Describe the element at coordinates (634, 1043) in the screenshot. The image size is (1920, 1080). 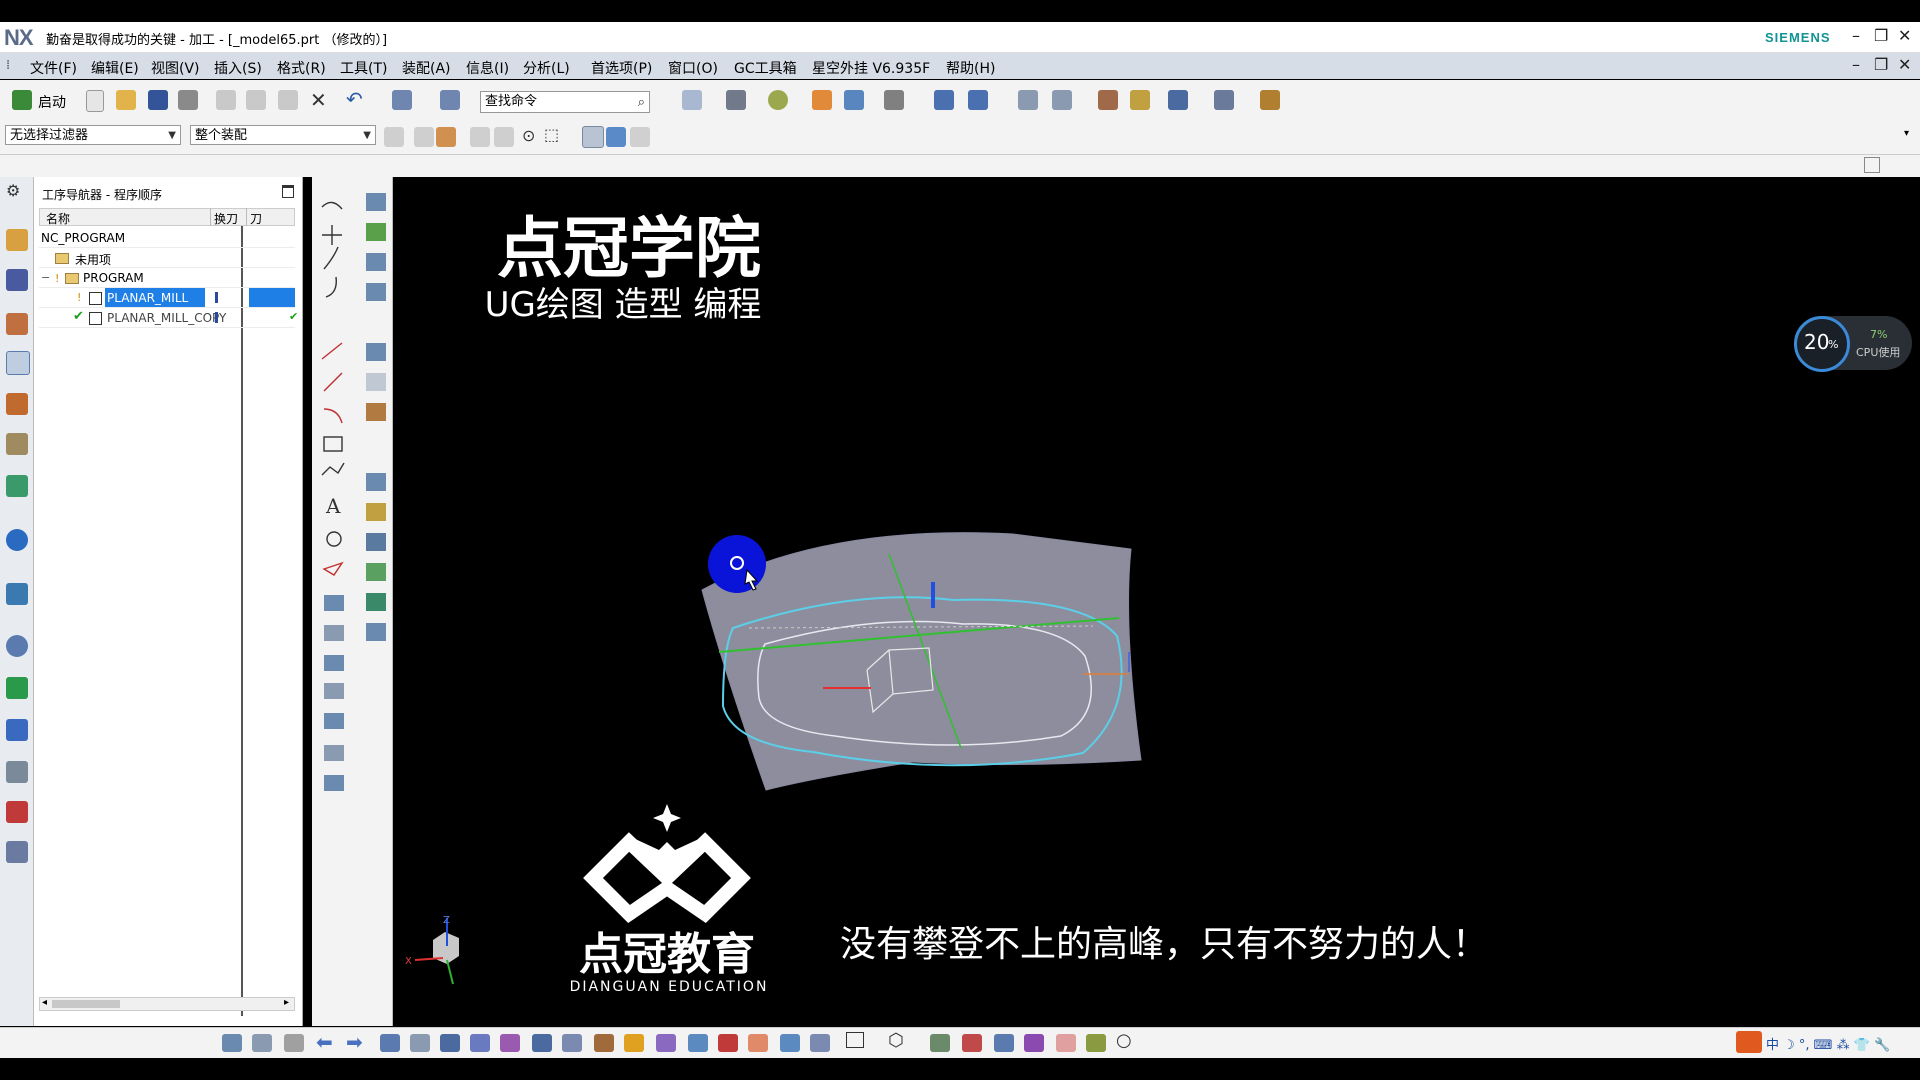
I see `snap-bounded-icon` at that location.